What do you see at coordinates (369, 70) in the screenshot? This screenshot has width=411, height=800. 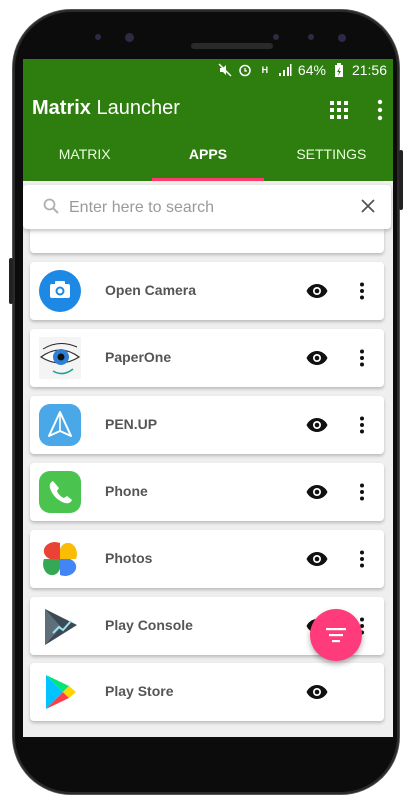 I see `clock: 21:56` at bounding box center [369, 70].